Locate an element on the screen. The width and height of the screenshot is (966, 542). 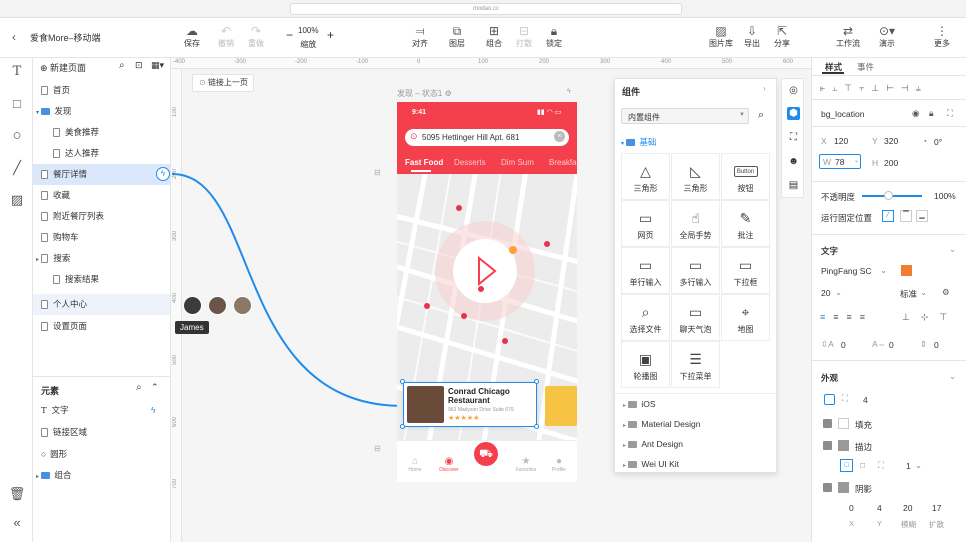
image-tool-icon: ▨ is located at coordinates (17, 200).